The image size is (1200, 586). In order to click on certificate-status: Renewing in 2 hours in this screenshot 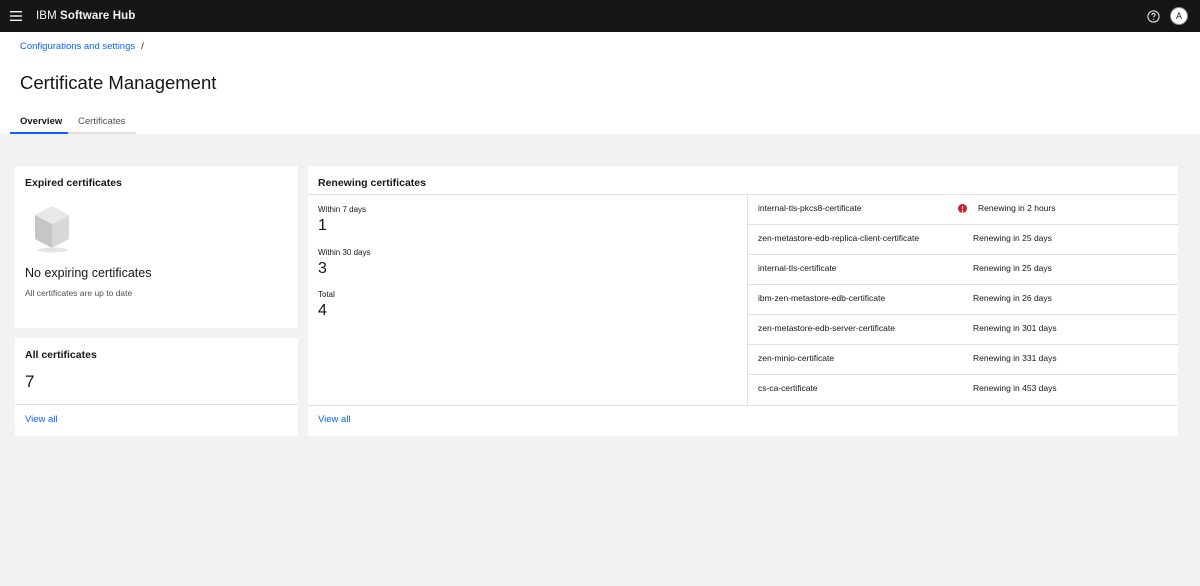, I will do `click(1017, 208)`.